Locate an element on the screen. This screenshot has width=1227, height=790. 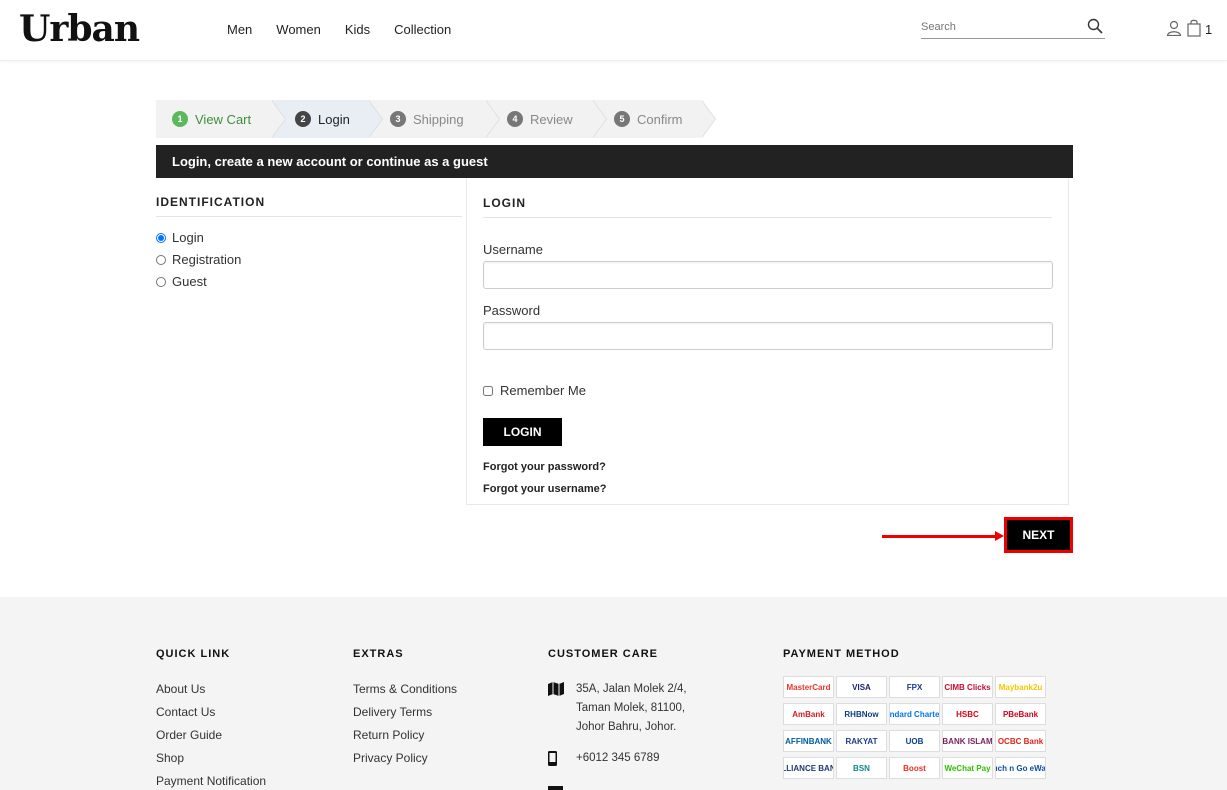
step-shipping: 3 Shipping is located at coordinates (434, 119).